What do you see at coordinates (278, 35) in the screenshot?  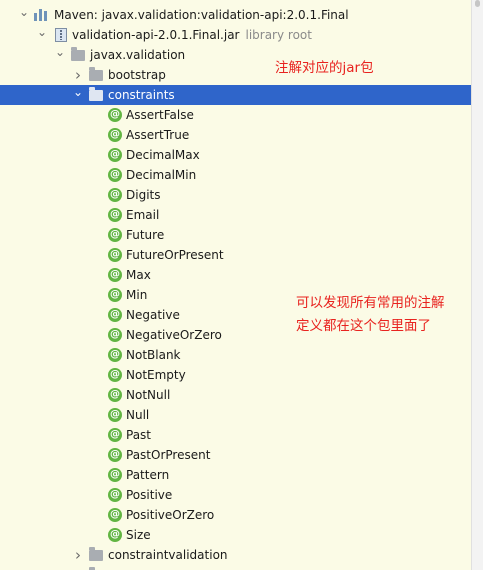 I see `library-root-label: library root` at bounding box center [278, 35].